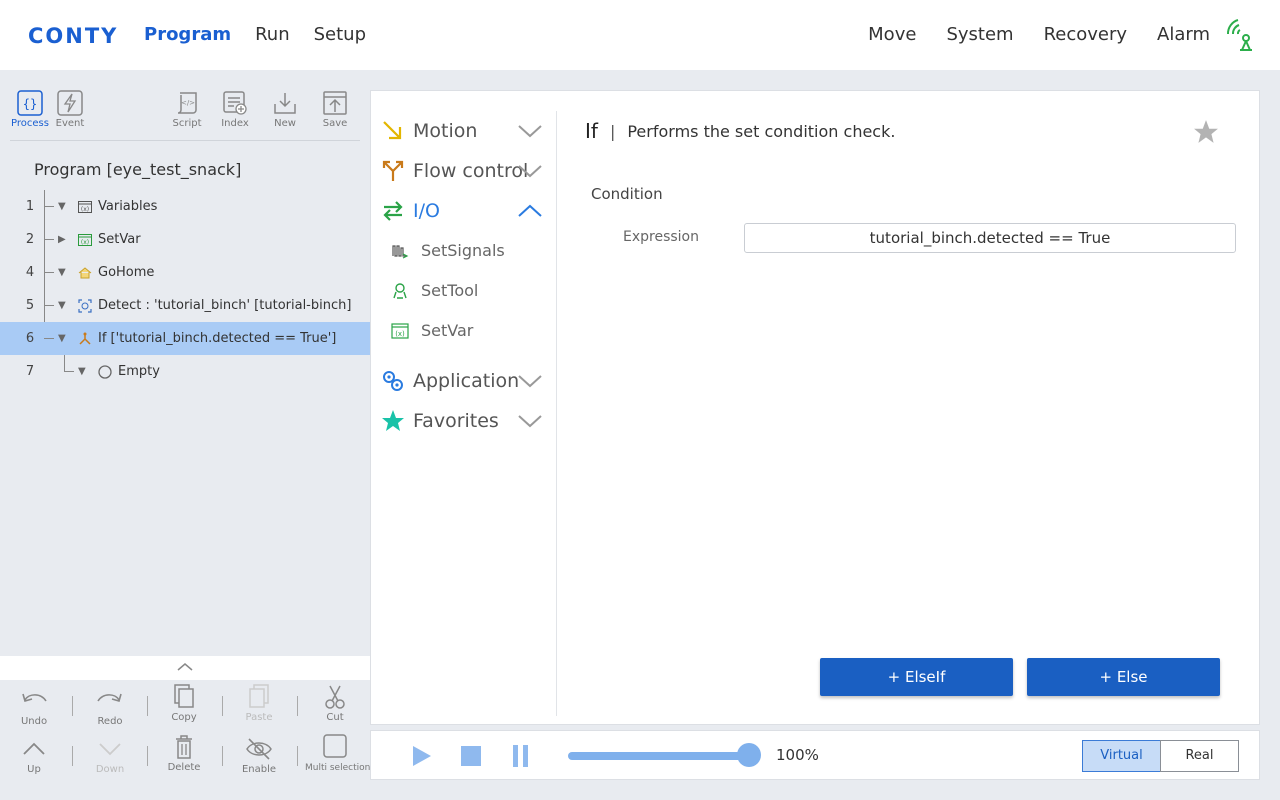 This screenshot has height=800, width=1280. What do you see at coordinates (85, 239) in the screenshot?
I see `setvar-icon: (x)` at bounding box center [85, 239].